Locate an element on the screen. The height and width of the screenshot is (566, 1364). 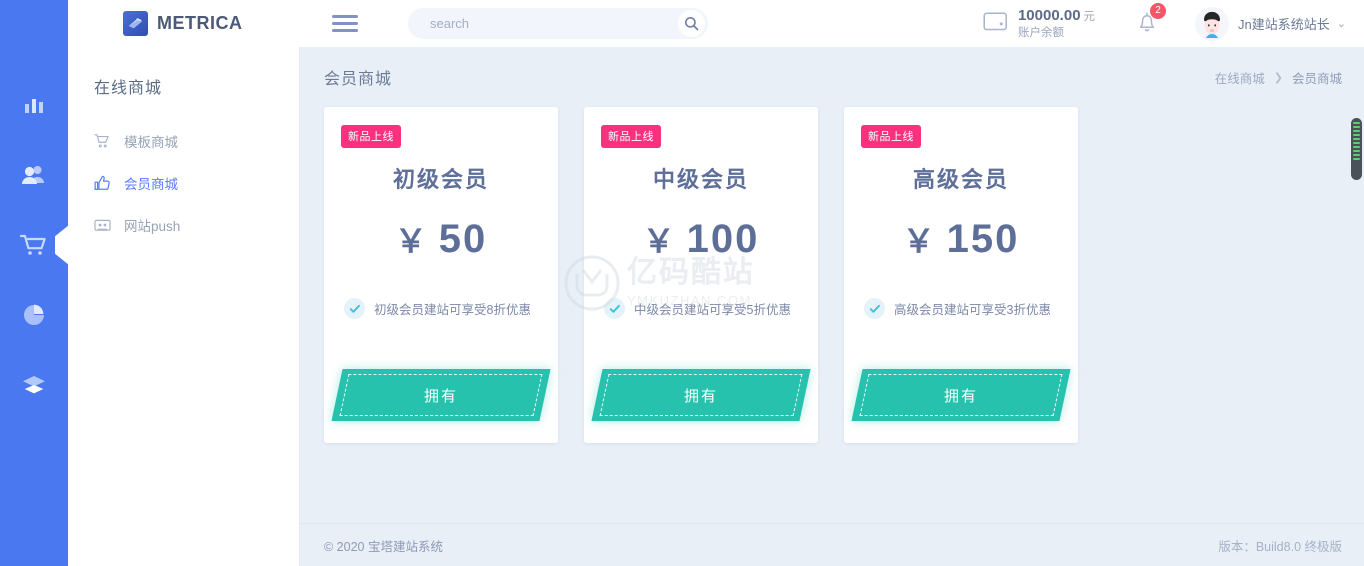
users-icon is located at coordinates (34, 175).